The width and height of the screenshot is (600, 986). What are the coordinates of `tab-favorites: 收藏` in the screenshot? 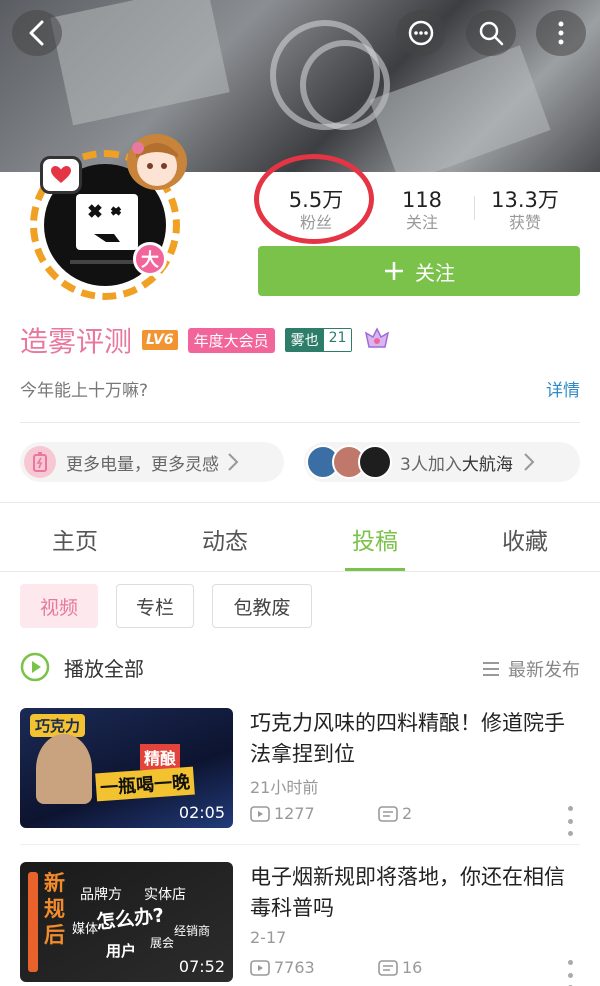 It's located at (525, 538).